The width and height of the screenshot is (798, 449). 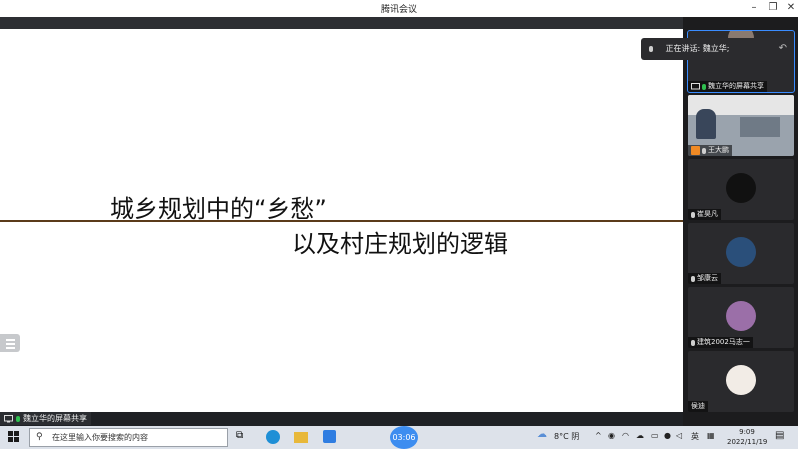 I want to click on speaking-indicator: 正在讲话: 魏立华; ↶, so click(x=717, y=49).